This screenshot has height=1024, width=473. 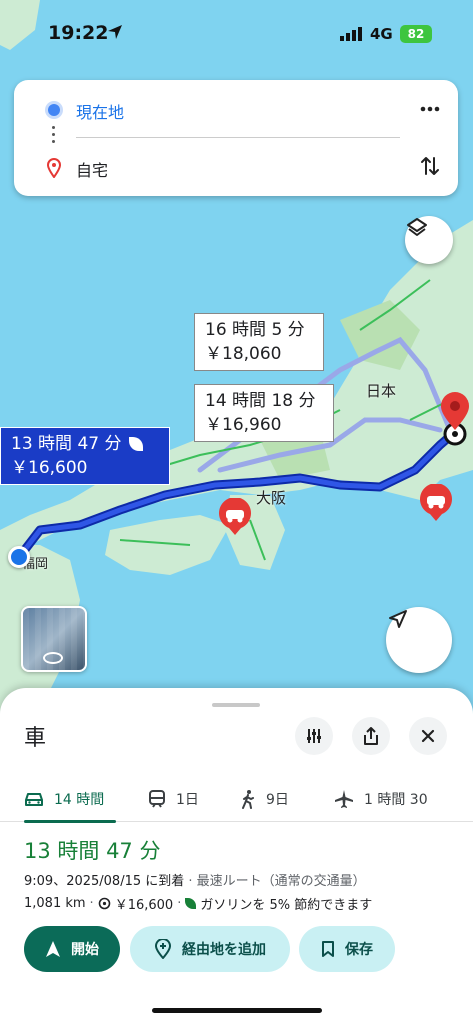 I want to click on route-type: 最速ルート（通常の交通量）, so click(x=281, y=881).